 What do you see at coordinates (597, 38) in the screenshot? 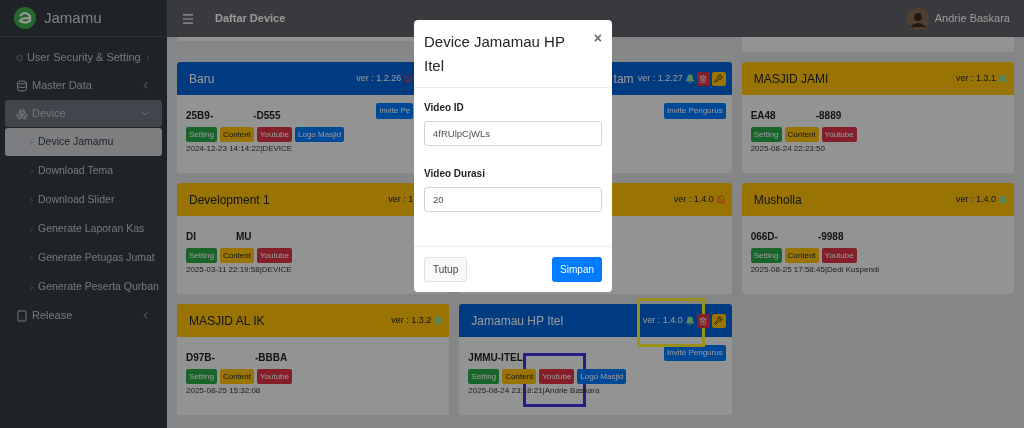
I see `close-button: ×` at bounding box center [597, 38].